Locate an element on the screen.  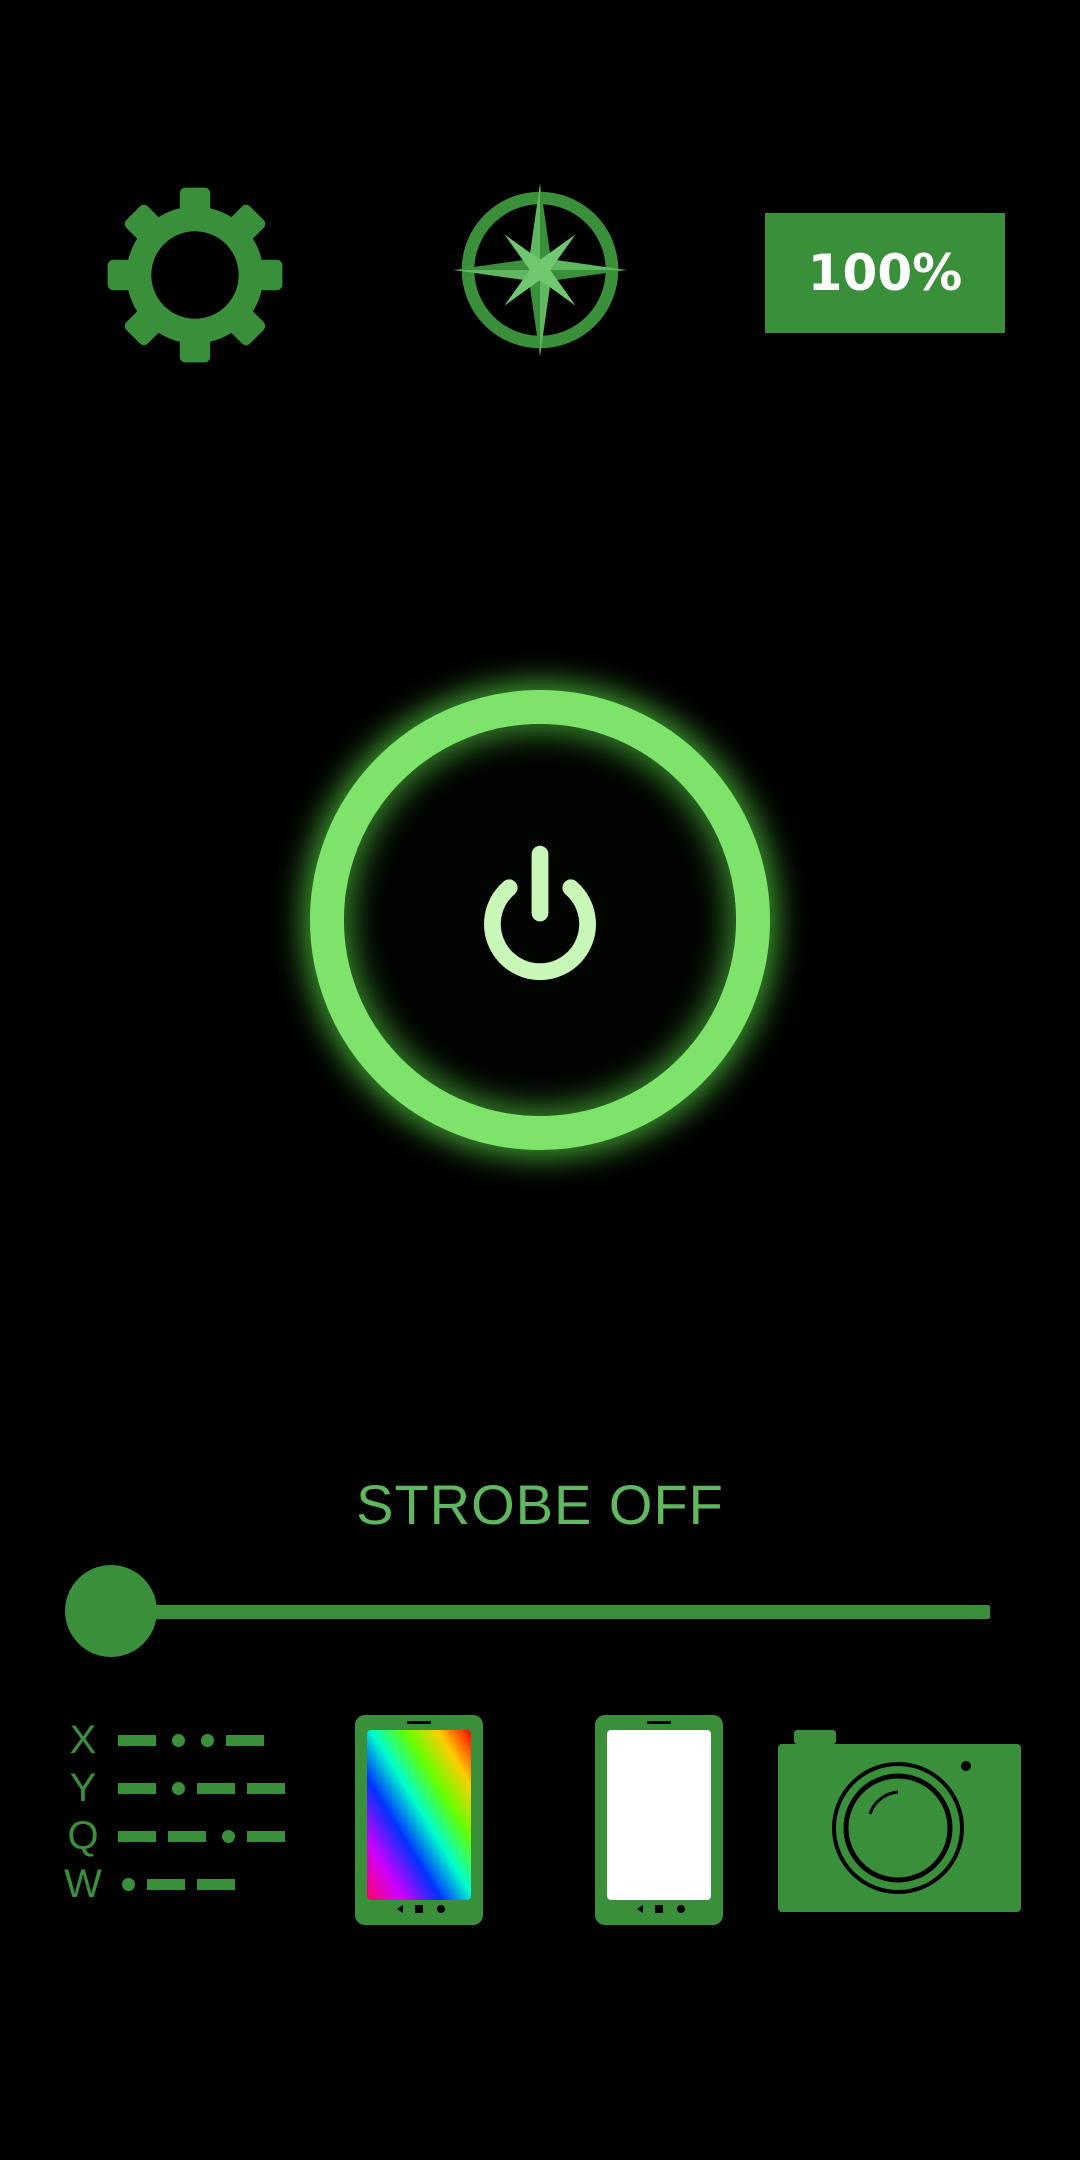
compass-icon is located at coordinates (540, 270).